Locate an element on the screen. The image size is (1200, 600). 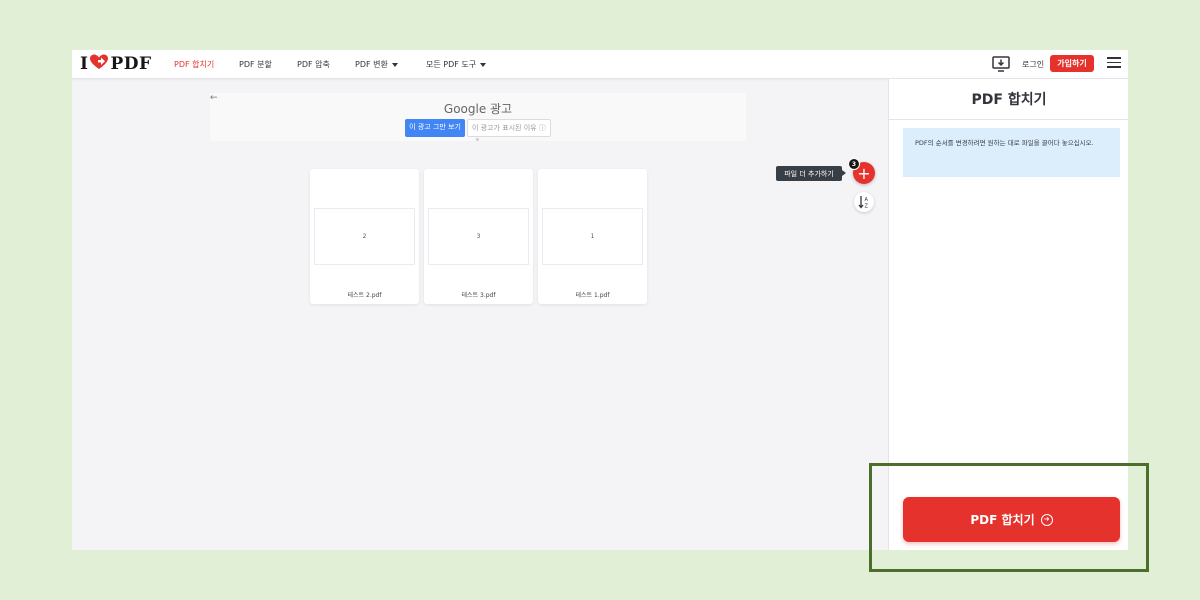
svg-text: Z is located at coordinates (867, 207).